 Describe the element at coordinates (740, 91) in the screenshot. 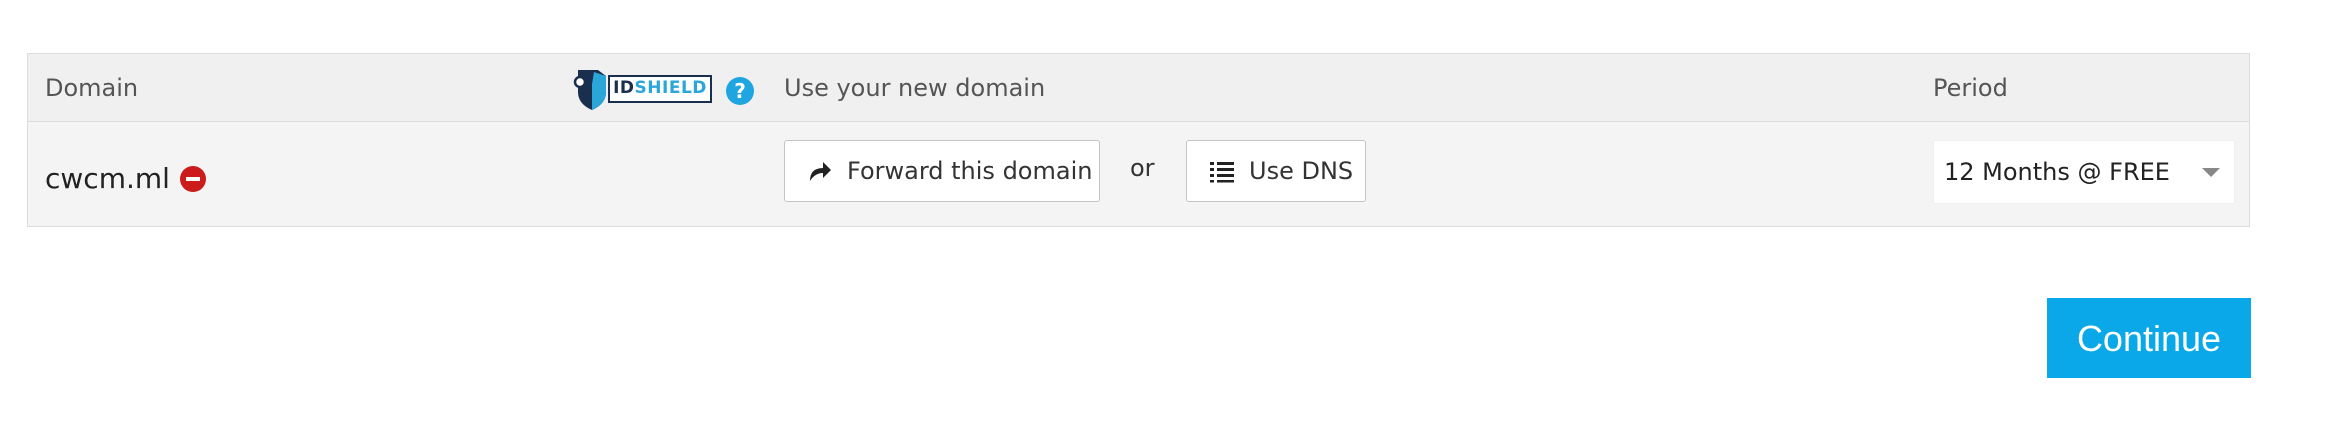

I see `question-circle-icon: ?` at that location.